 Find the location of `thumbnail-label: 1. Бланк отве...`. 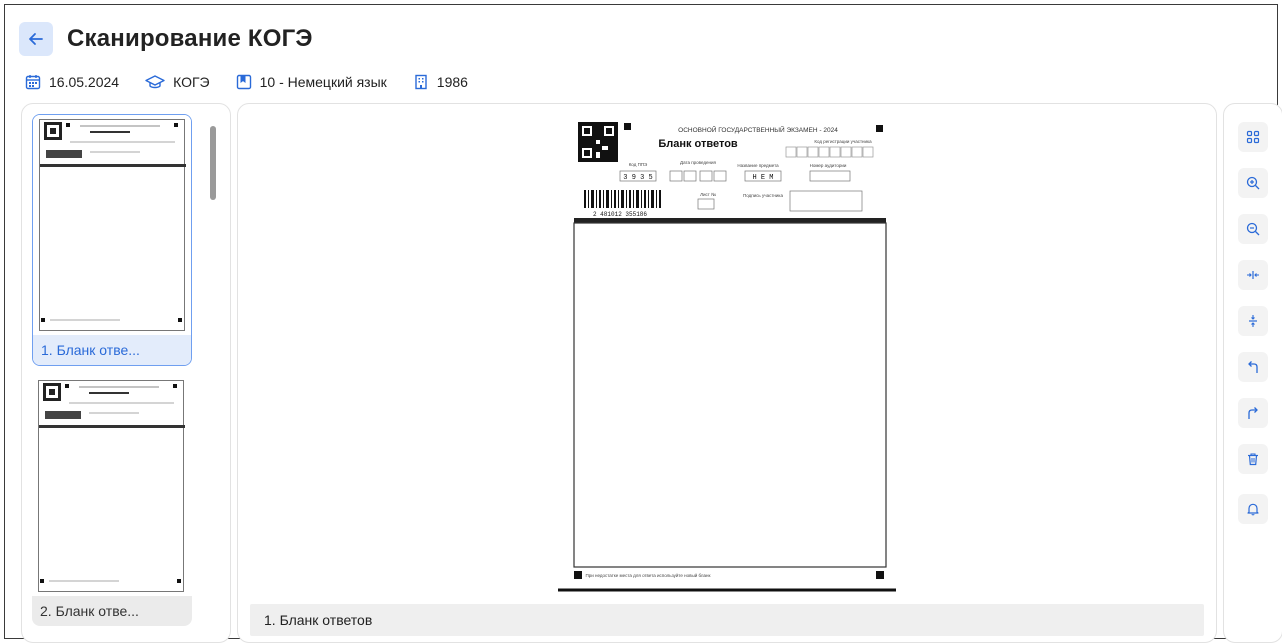

thumbnail-label: 1. Бланк отве... is located at coordinates (112, 350).